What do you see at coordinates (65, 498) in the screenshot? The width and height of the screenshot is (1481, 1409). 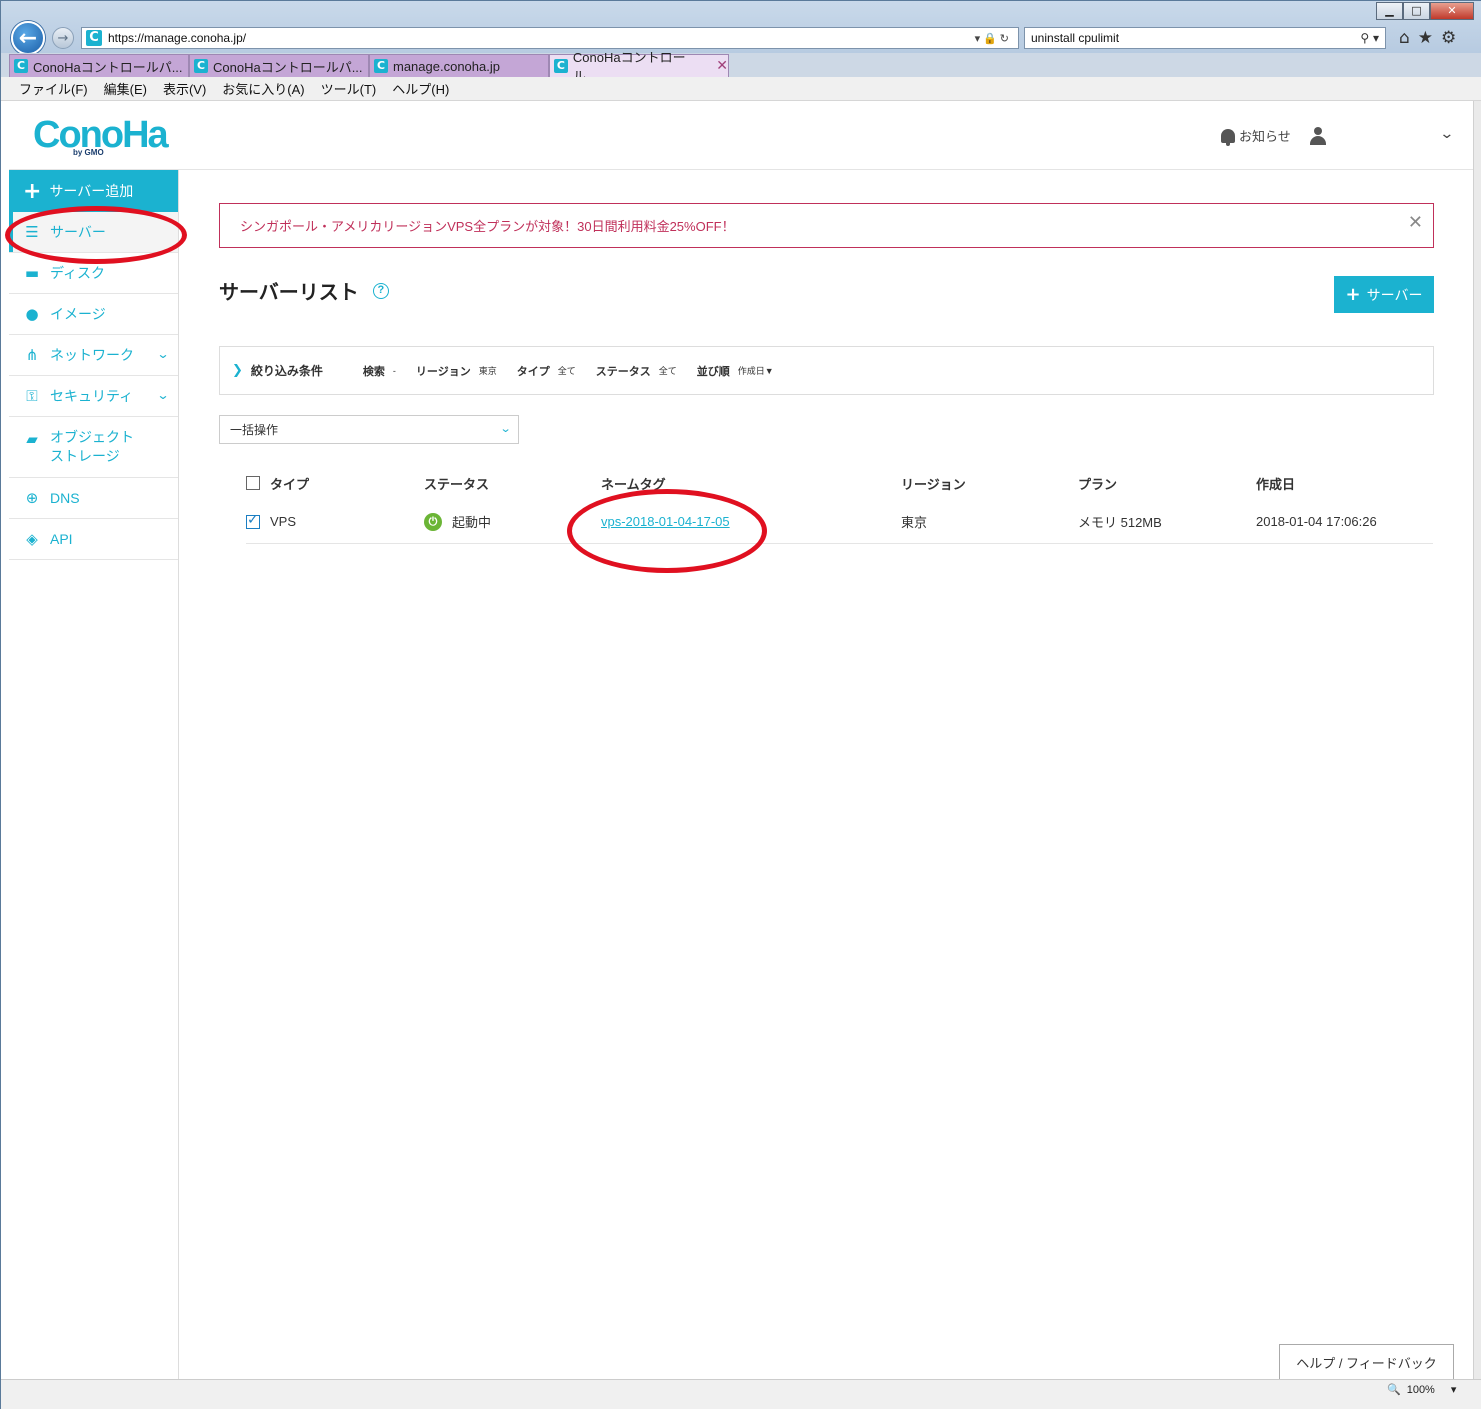 I see `sidebar-item-label: DNS` at bounding box center [65, 498].